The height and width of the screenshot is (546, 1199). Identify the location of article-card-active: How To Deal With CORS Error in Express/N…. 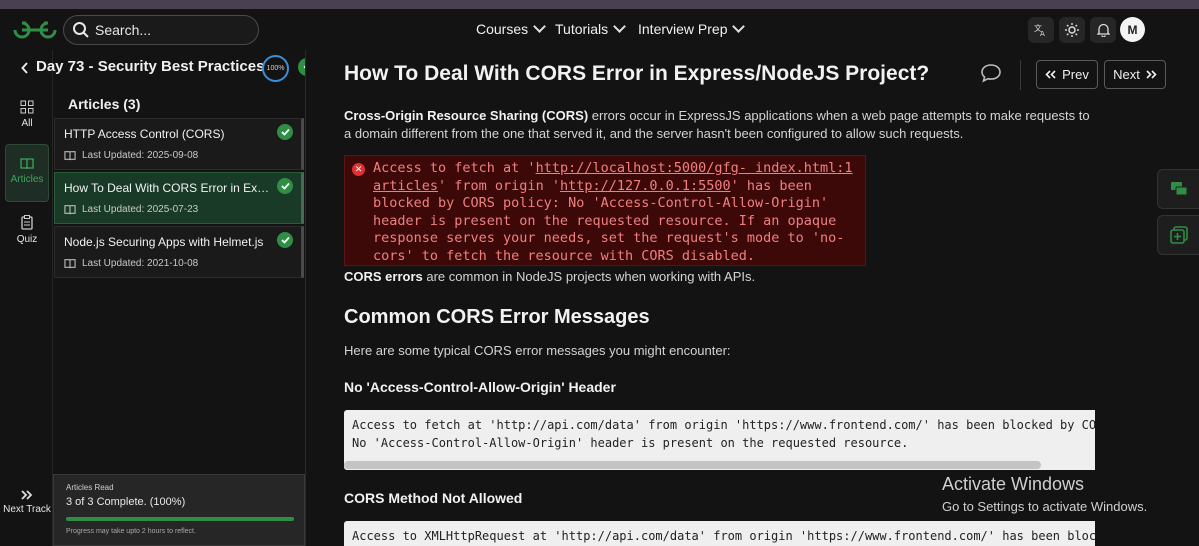
(179, 198).